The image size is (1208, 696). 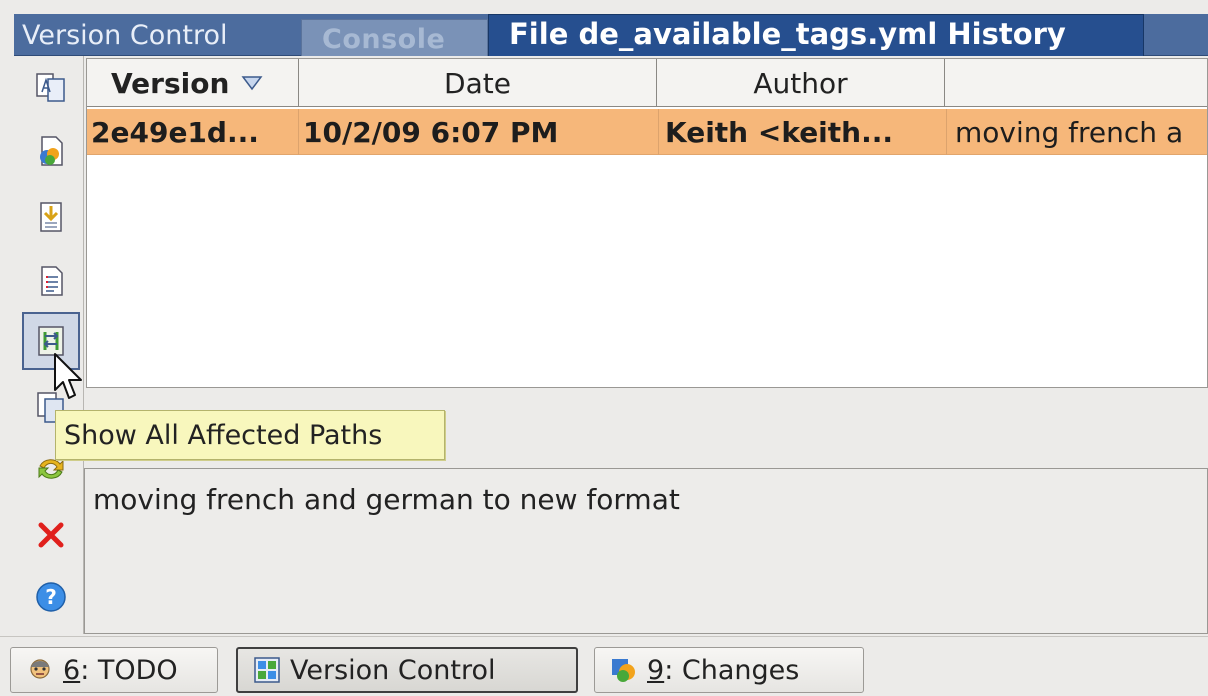 I want to click on column-header-version: Version, so click(x=193, y=83).